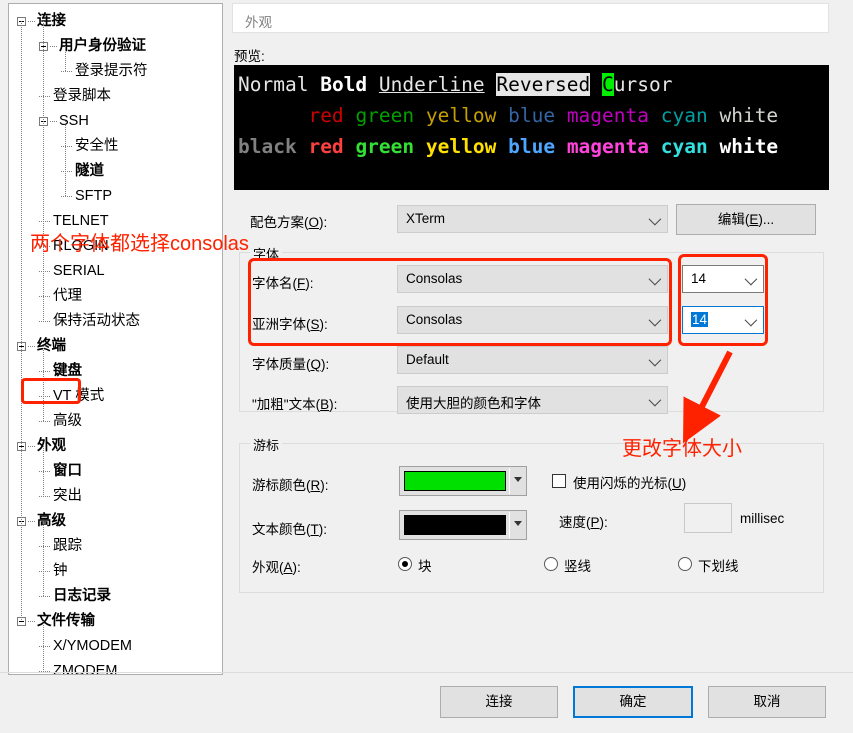 This screenshot has width=853, height=733. Describe the element at coordinates (295, 404) in the screenshot. I see `bold-text-label: "加粗"文本(B):` at that location.